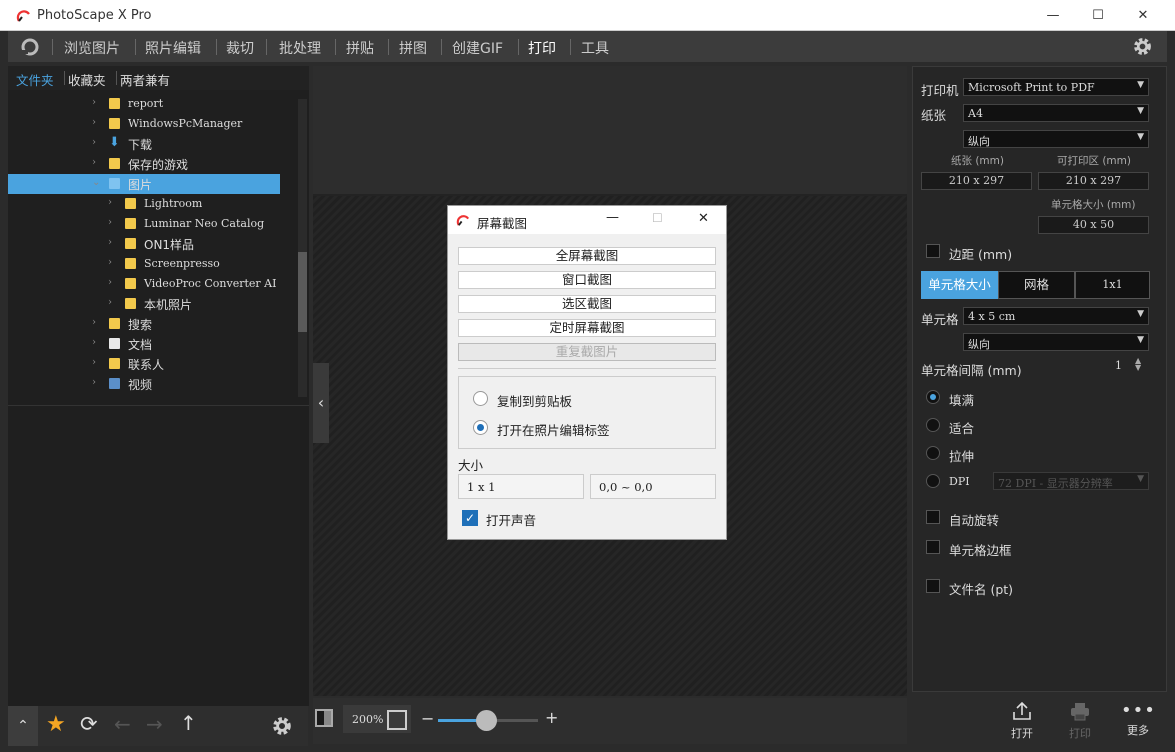 The width and height of the screenshot is (1175, 752). I want to click on open-button: 打开, so click(1022, 720).